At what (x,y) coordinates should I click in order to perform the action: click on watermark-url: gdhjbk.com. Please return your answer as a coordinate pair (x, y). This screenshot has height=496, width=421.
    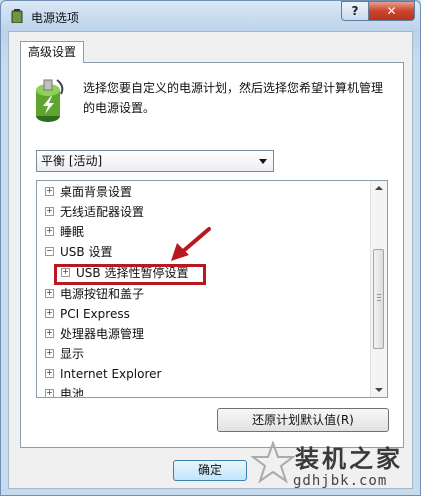
    Looking at the image, I should click on (340, 481).